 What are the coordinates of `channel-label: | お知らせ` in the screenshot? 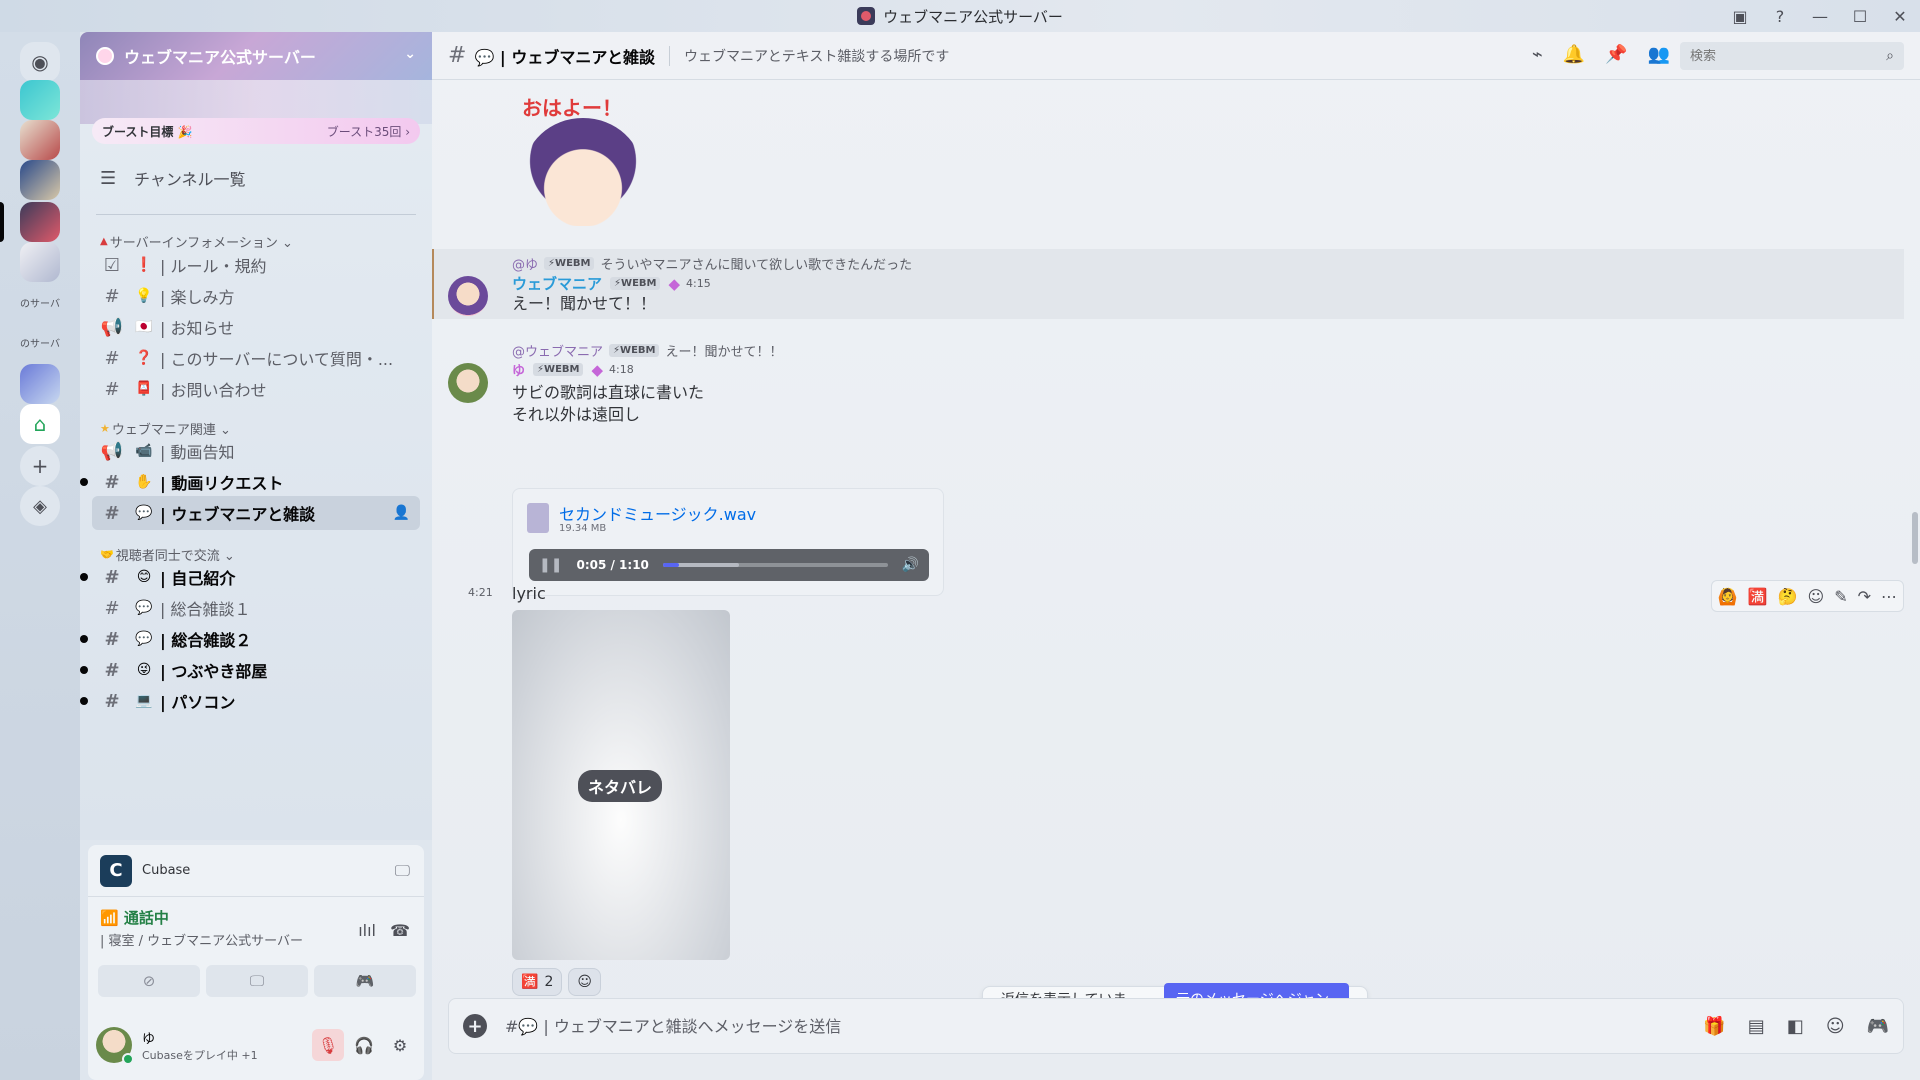 It's located at (197, 328).